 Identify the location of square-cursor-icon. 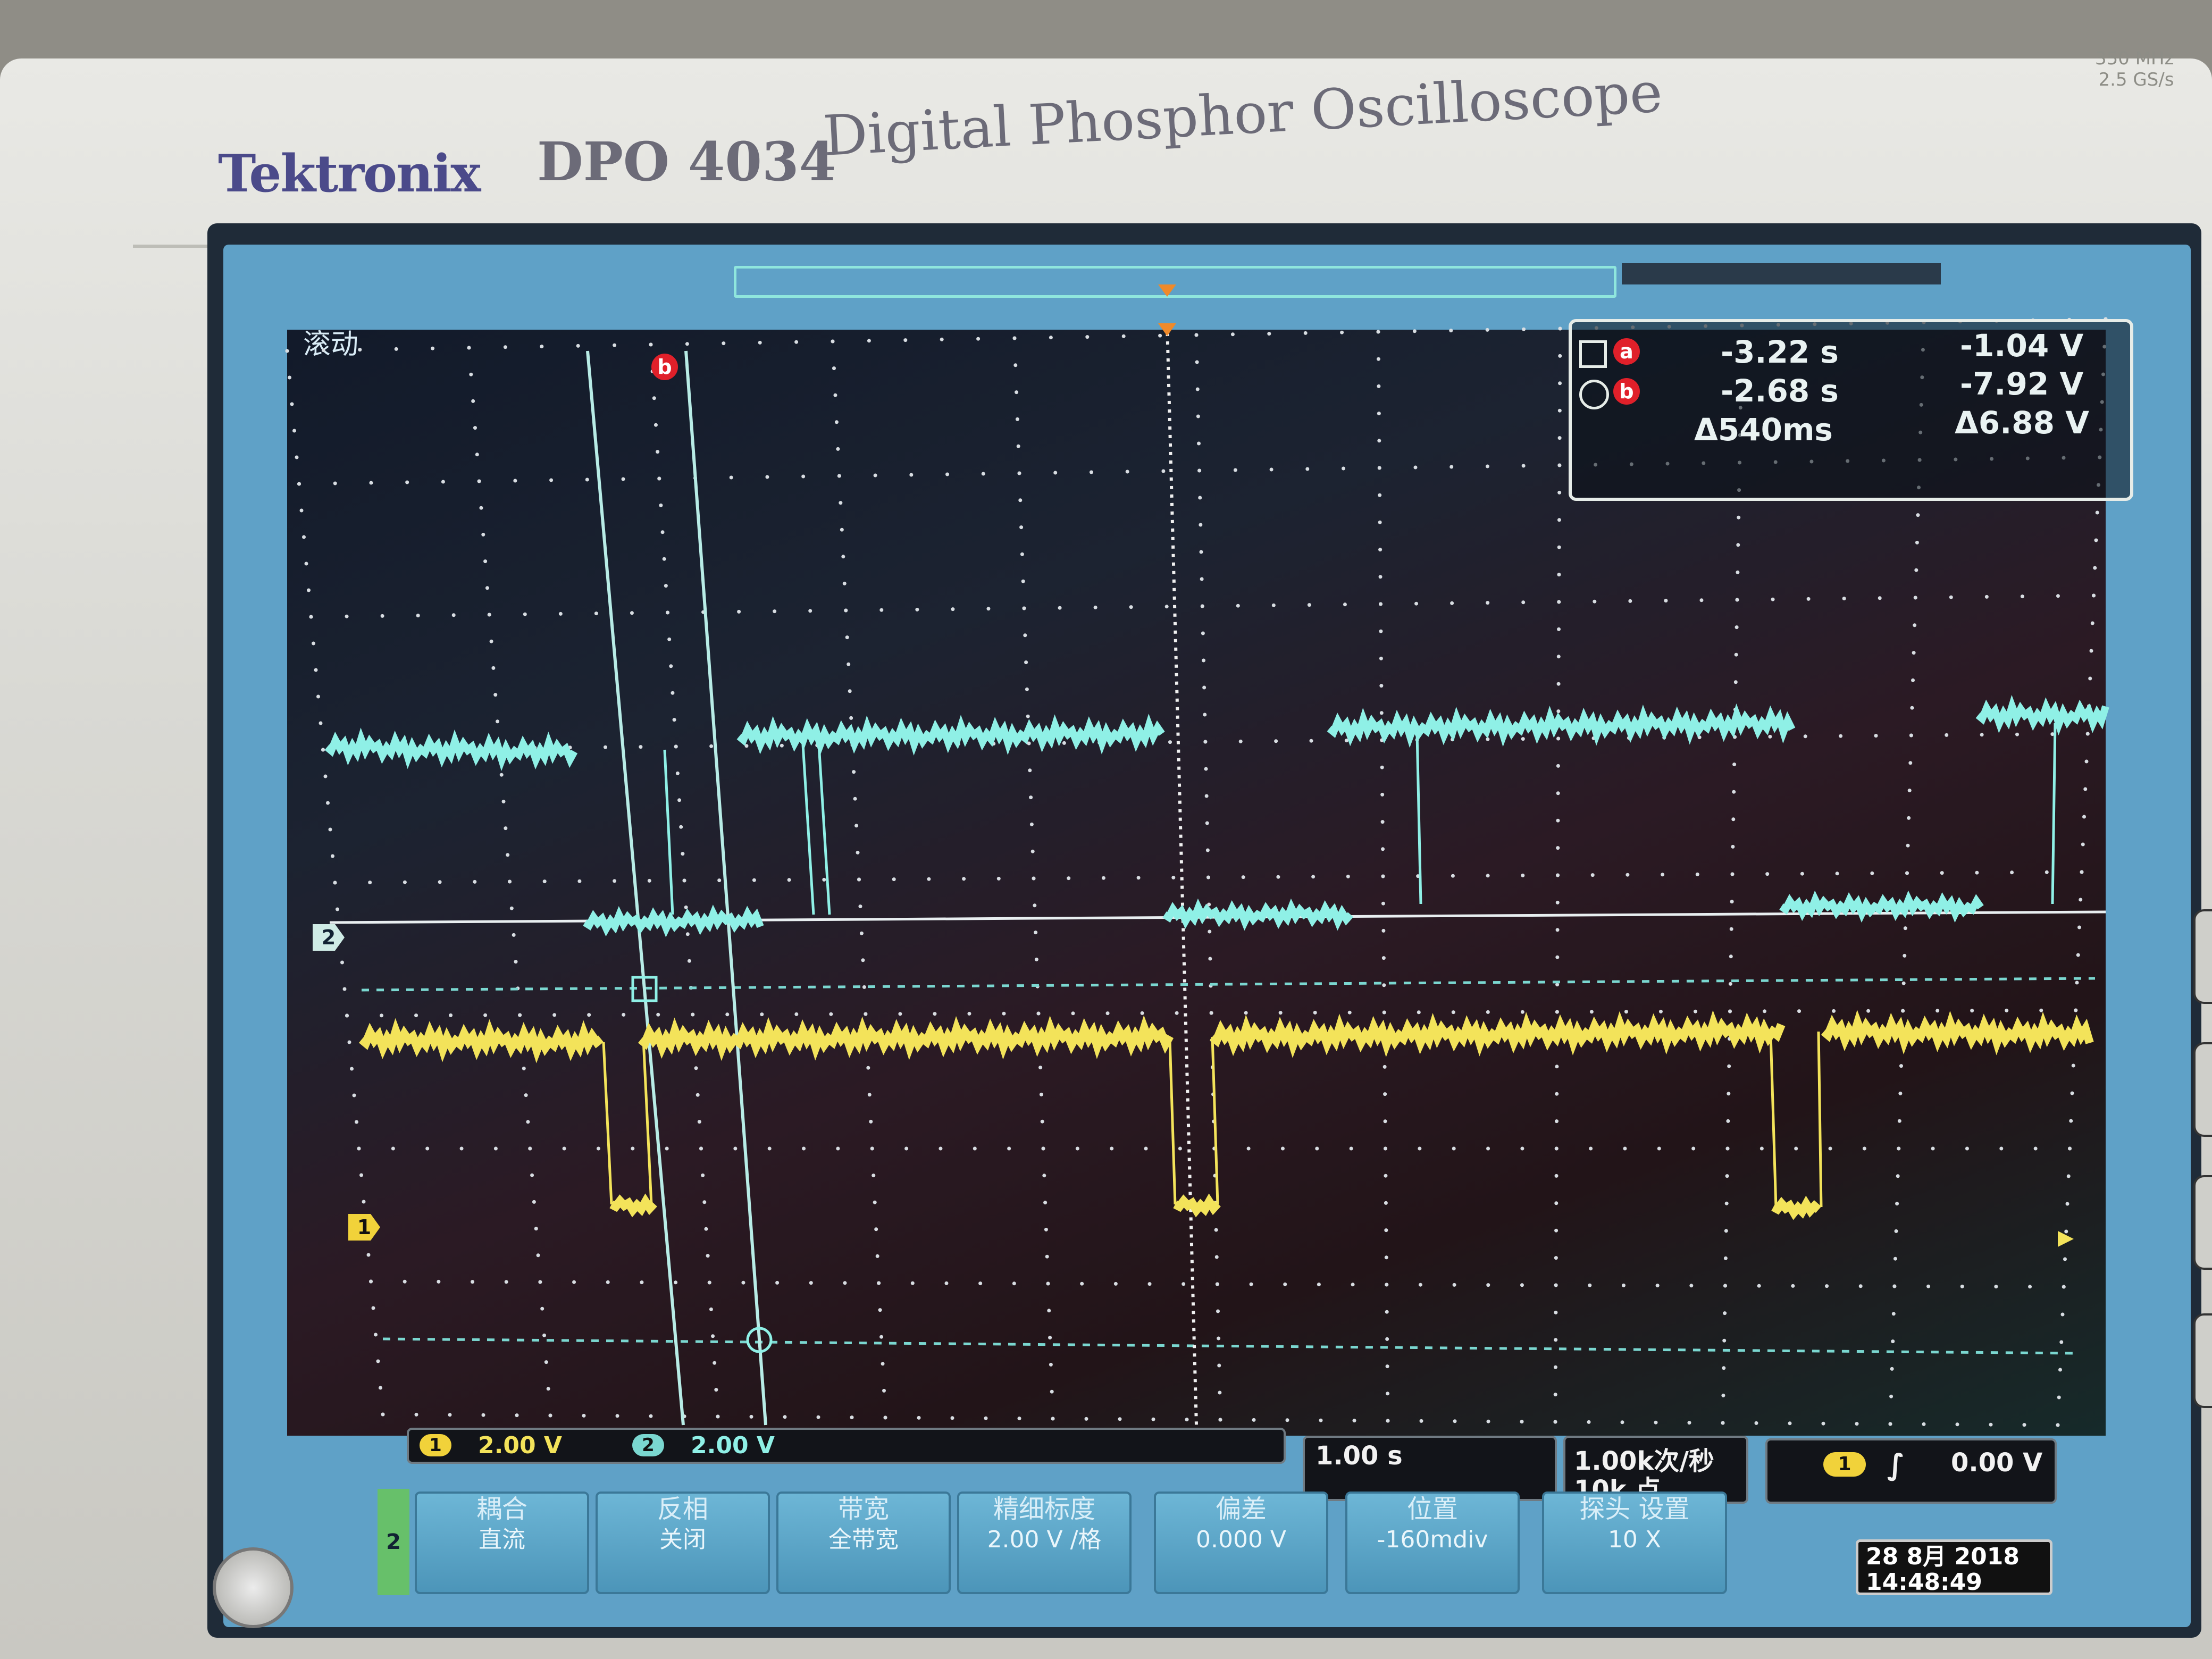
(1593, 354).